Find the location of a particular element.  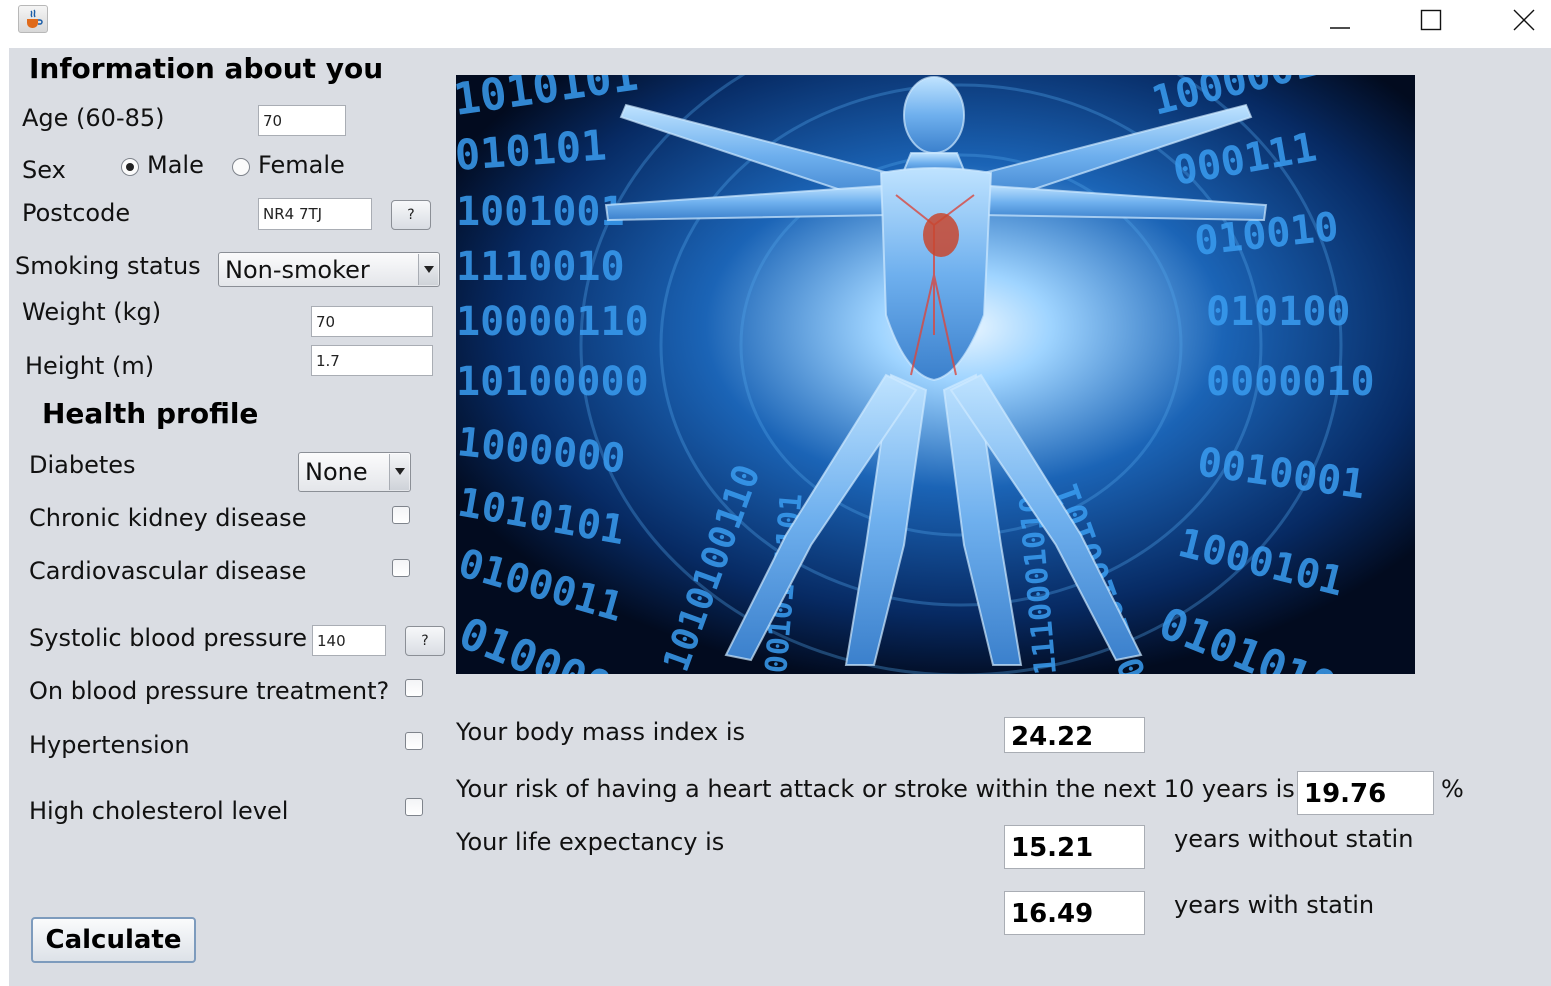

height-label: Height (m) is located at coordinates (90, 366).